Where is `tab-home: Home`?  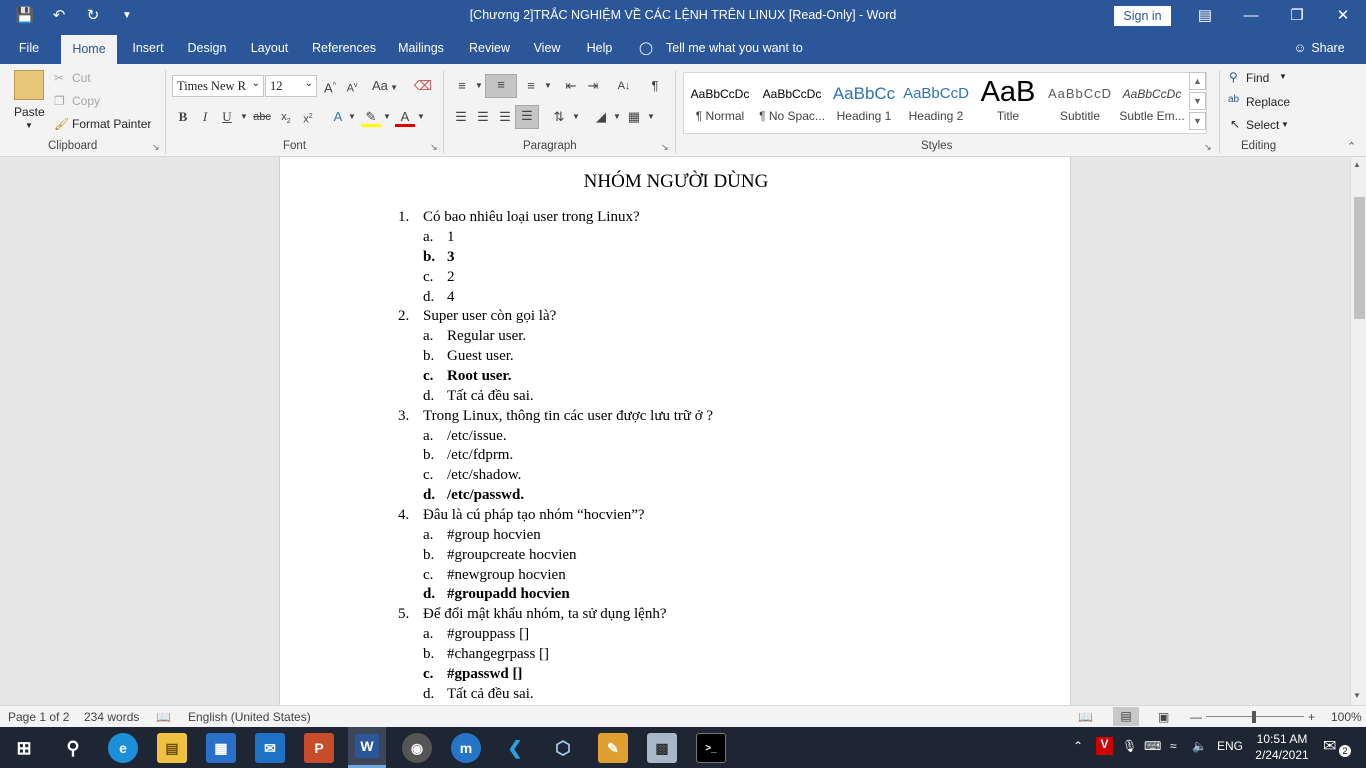 tab-home: Home is located at coordinates (89, 49).